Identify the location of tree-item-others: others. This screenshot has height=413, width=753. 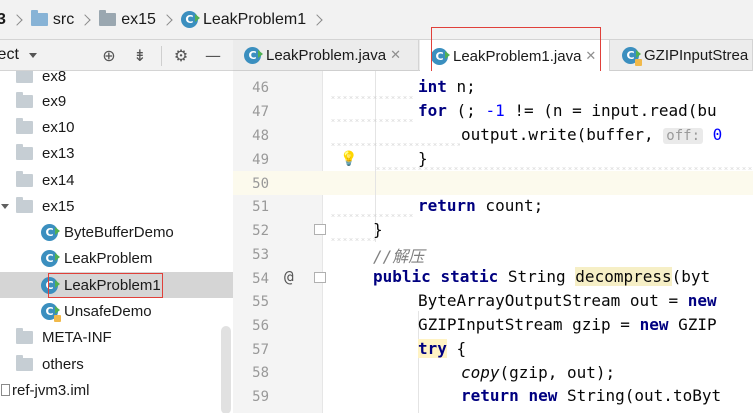
(116, 364).